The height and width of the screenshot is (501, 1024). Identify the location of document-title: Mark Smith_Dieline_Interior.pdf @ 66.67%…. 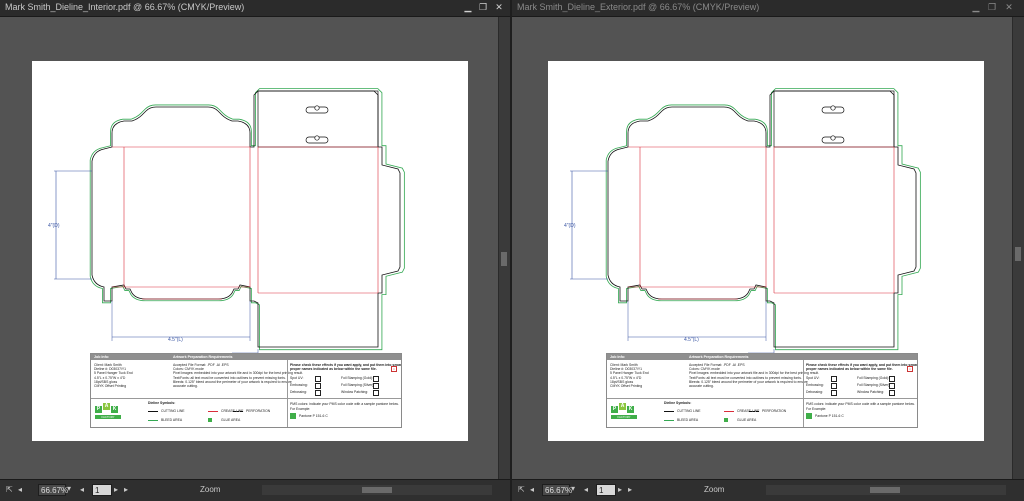
(125, 7).